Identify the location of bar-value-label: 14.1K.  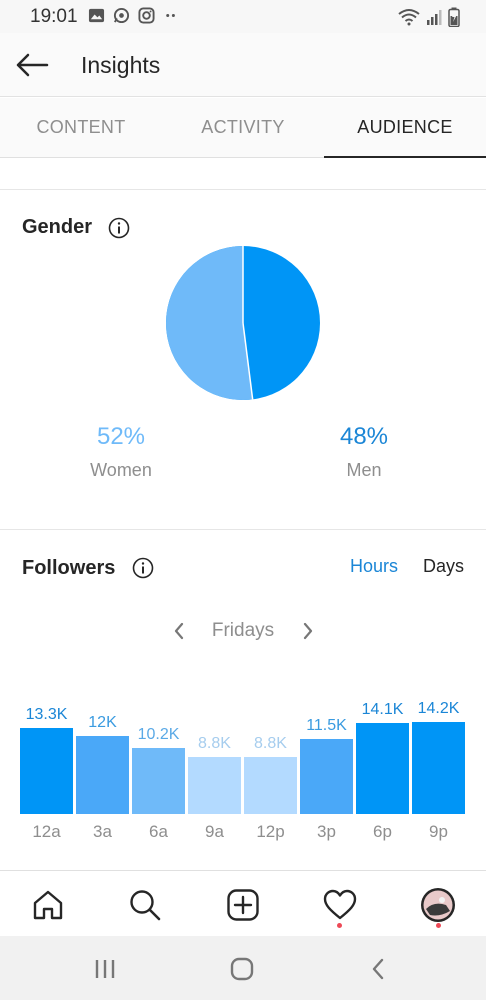
(382, 709).